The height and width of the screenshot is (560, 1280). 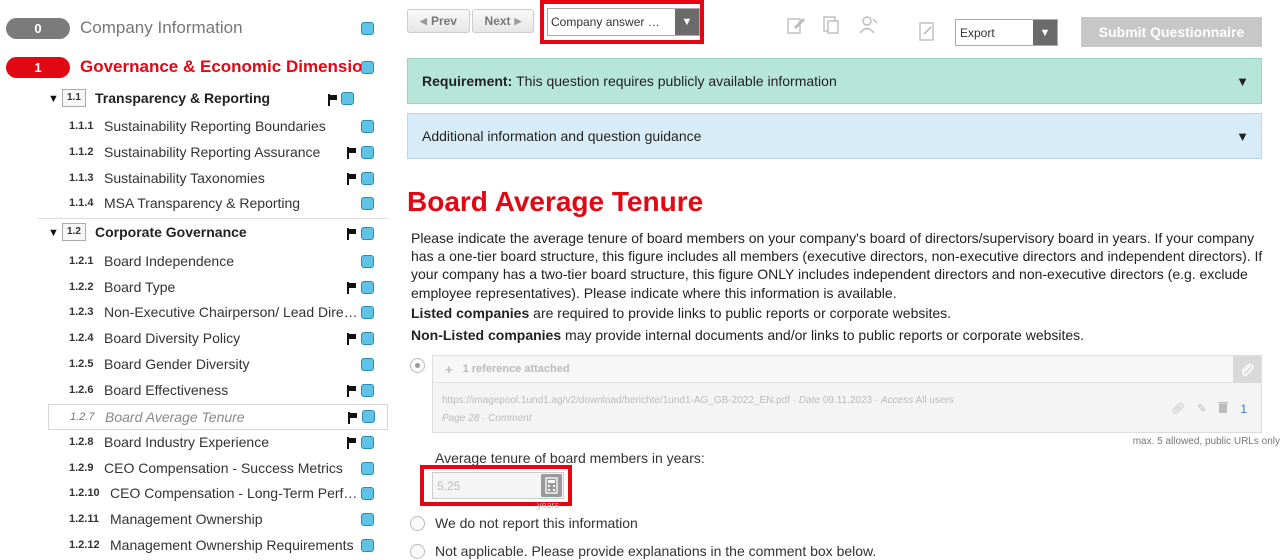 I want to click on no-report-radio, so click(x=417, y=523).